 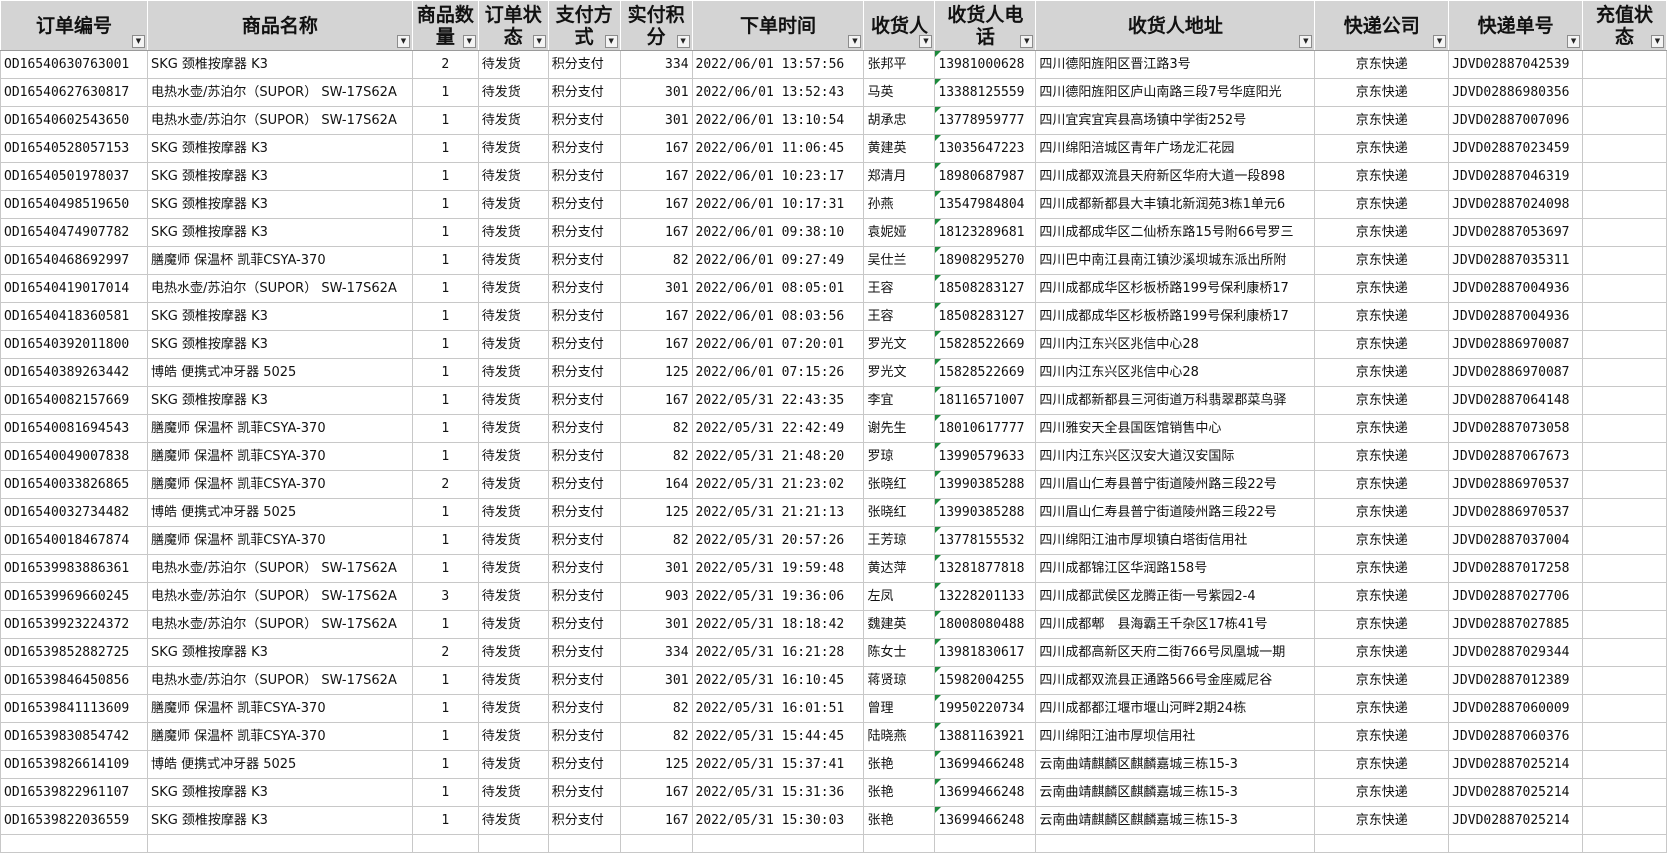 What do you see at coordinates (778, 792) in the screenshot?
I see `cell-time: 2022/05/31 15:31:36` at bounding box center [778, 792].